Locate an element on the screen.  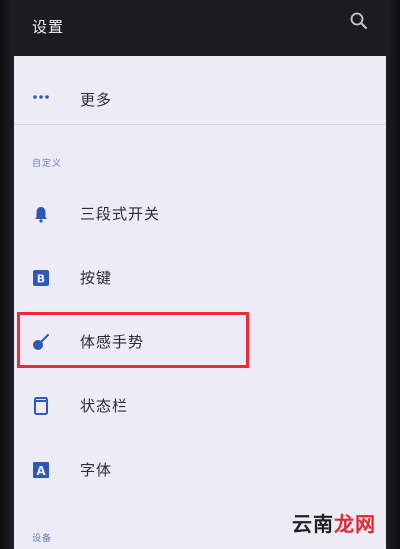
b-key-icon: B is located at coordinates (41, 278).